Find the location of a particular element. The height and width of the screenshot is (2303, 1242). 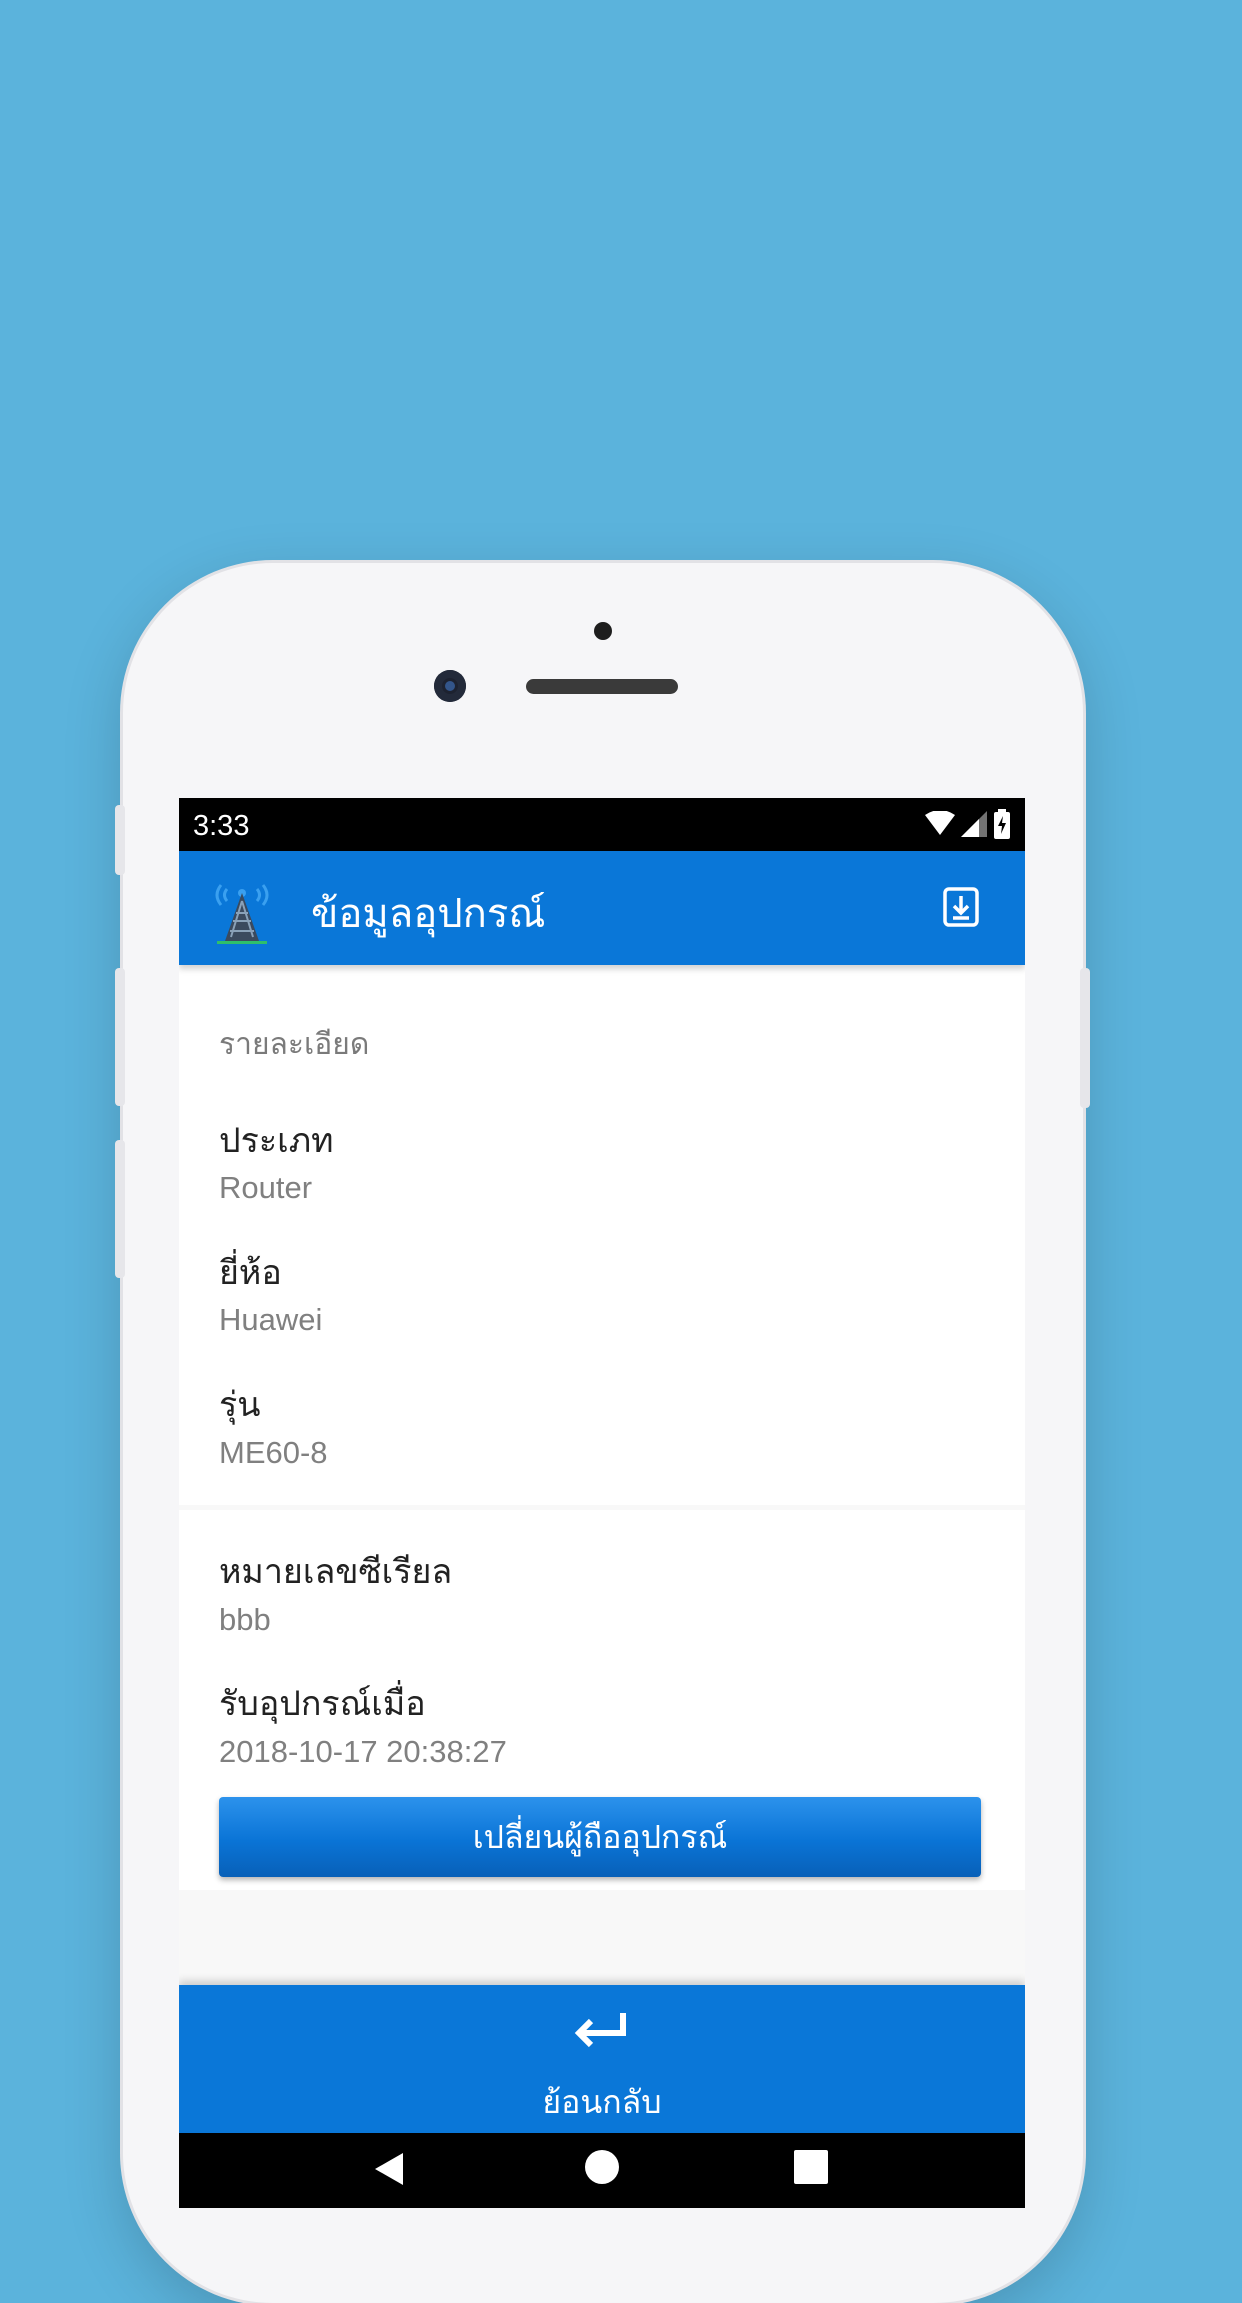

field-label-received: รับอุปกรณ์เมื่อ is located at coordinates (322, 1704).